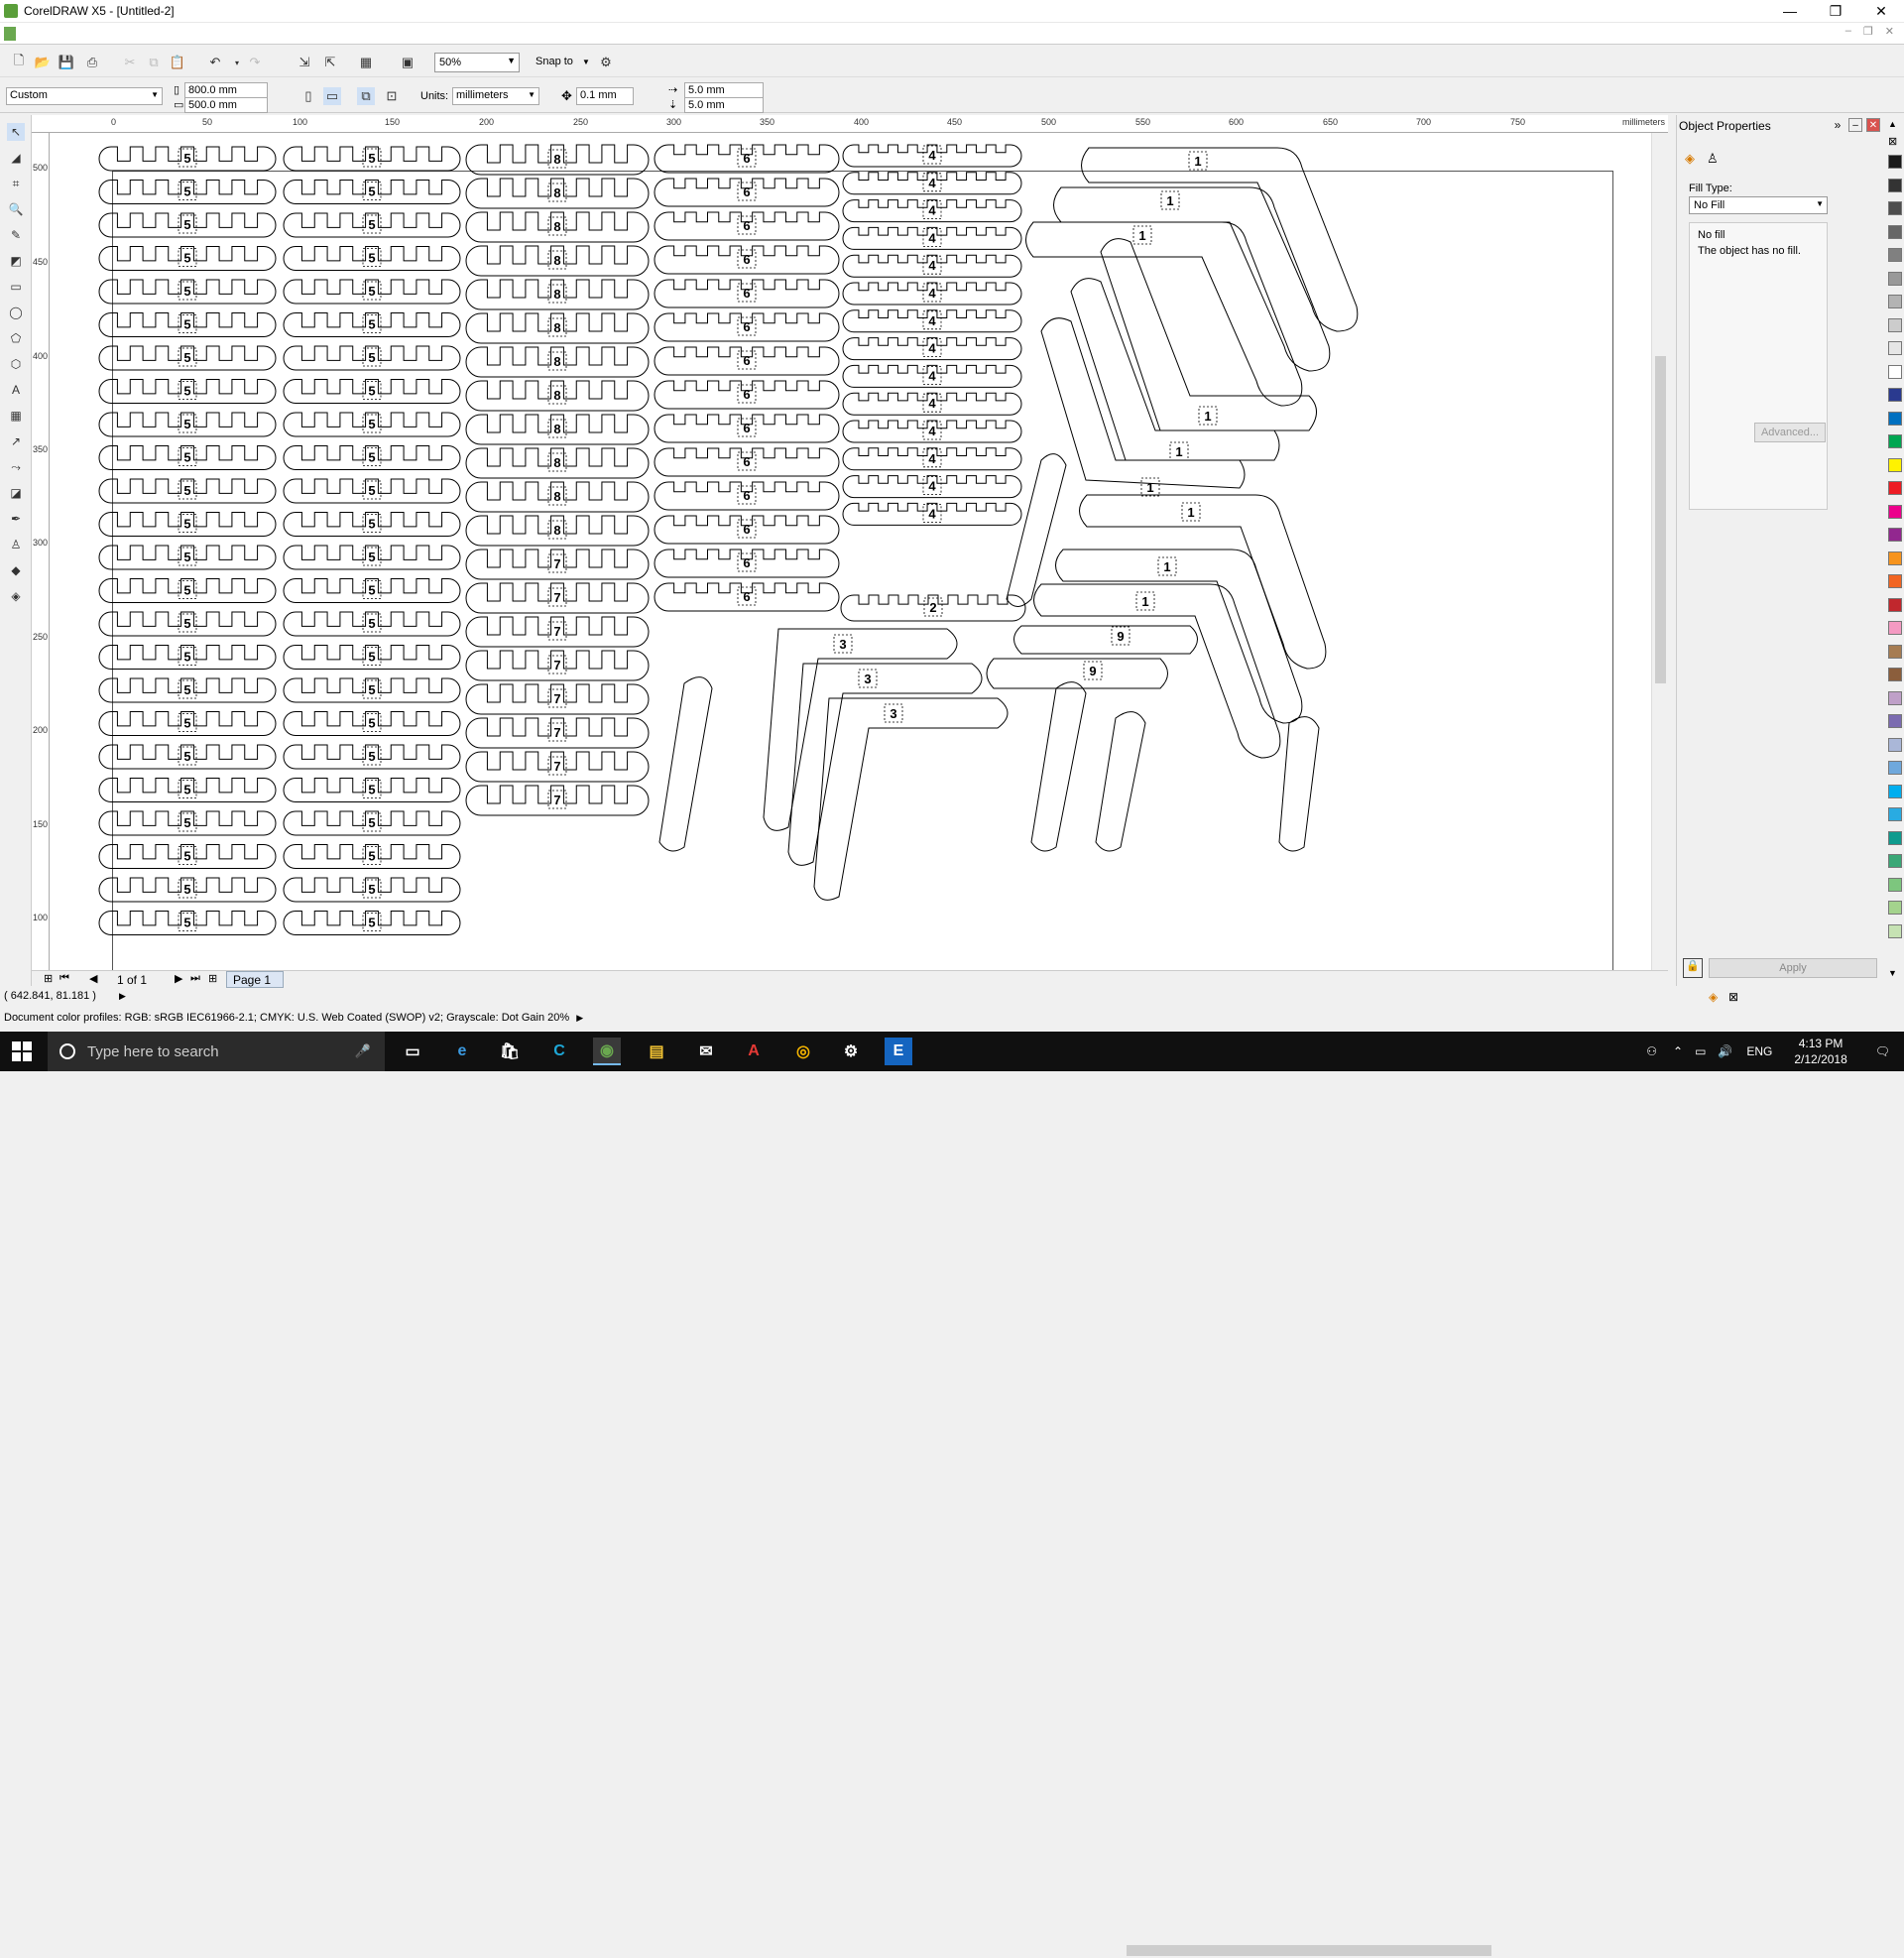  What do you see at coordinates (1092, 671) in the screenshot?
I see `part-label: 9` at bounding box center [1092, 671].